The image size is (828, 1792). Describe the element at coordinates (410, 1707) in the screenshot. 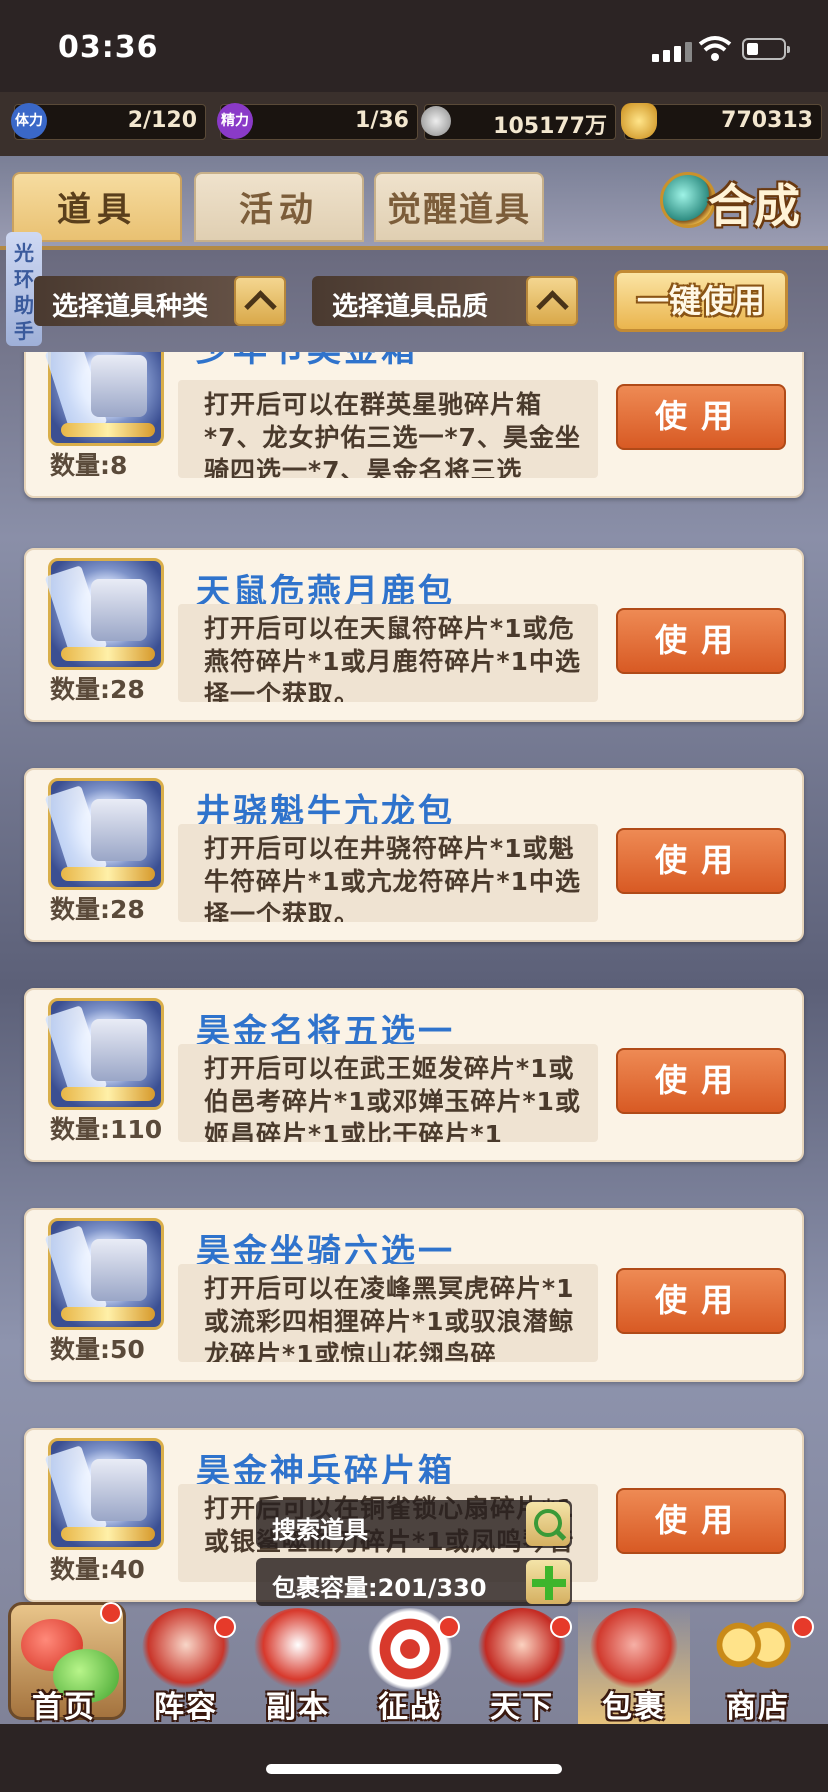

I see `nav-label: 征战` at that location.